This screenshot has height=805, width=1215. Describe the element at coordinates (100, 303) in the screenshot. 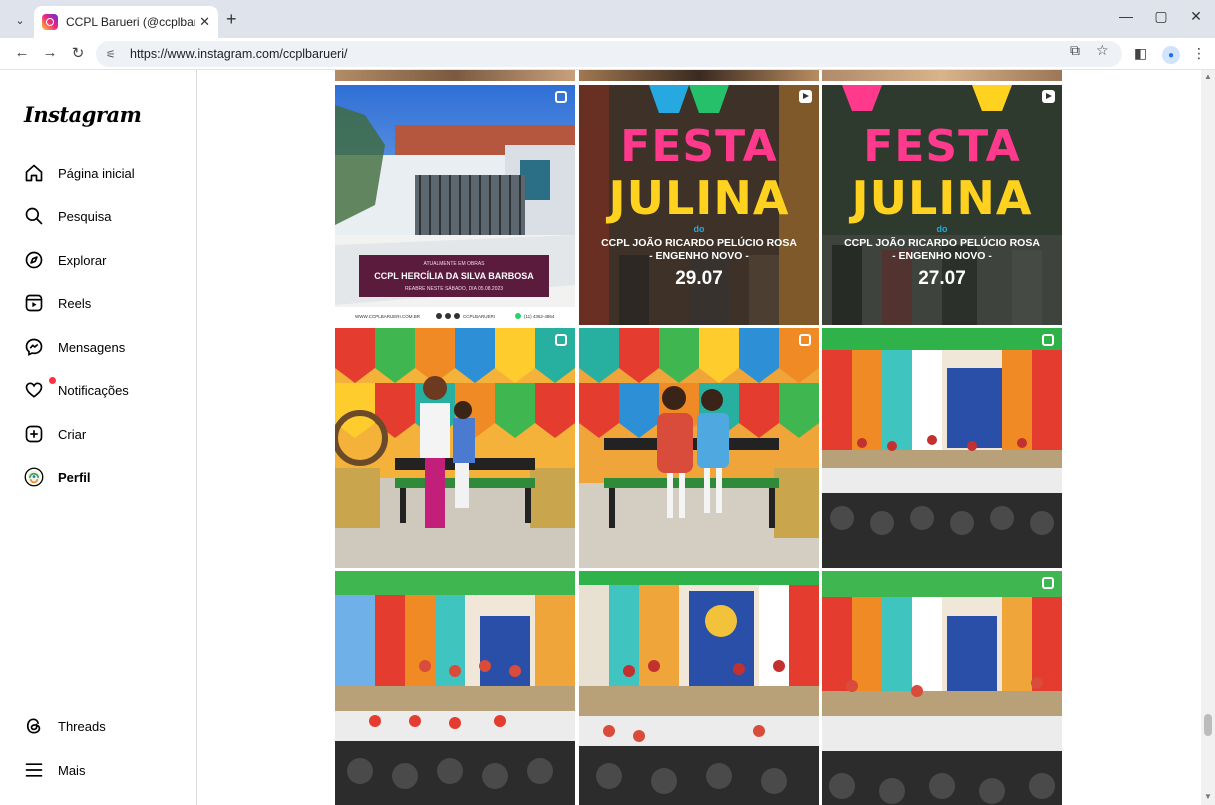

I see `sidebar-item-reels: Reels` at that location.